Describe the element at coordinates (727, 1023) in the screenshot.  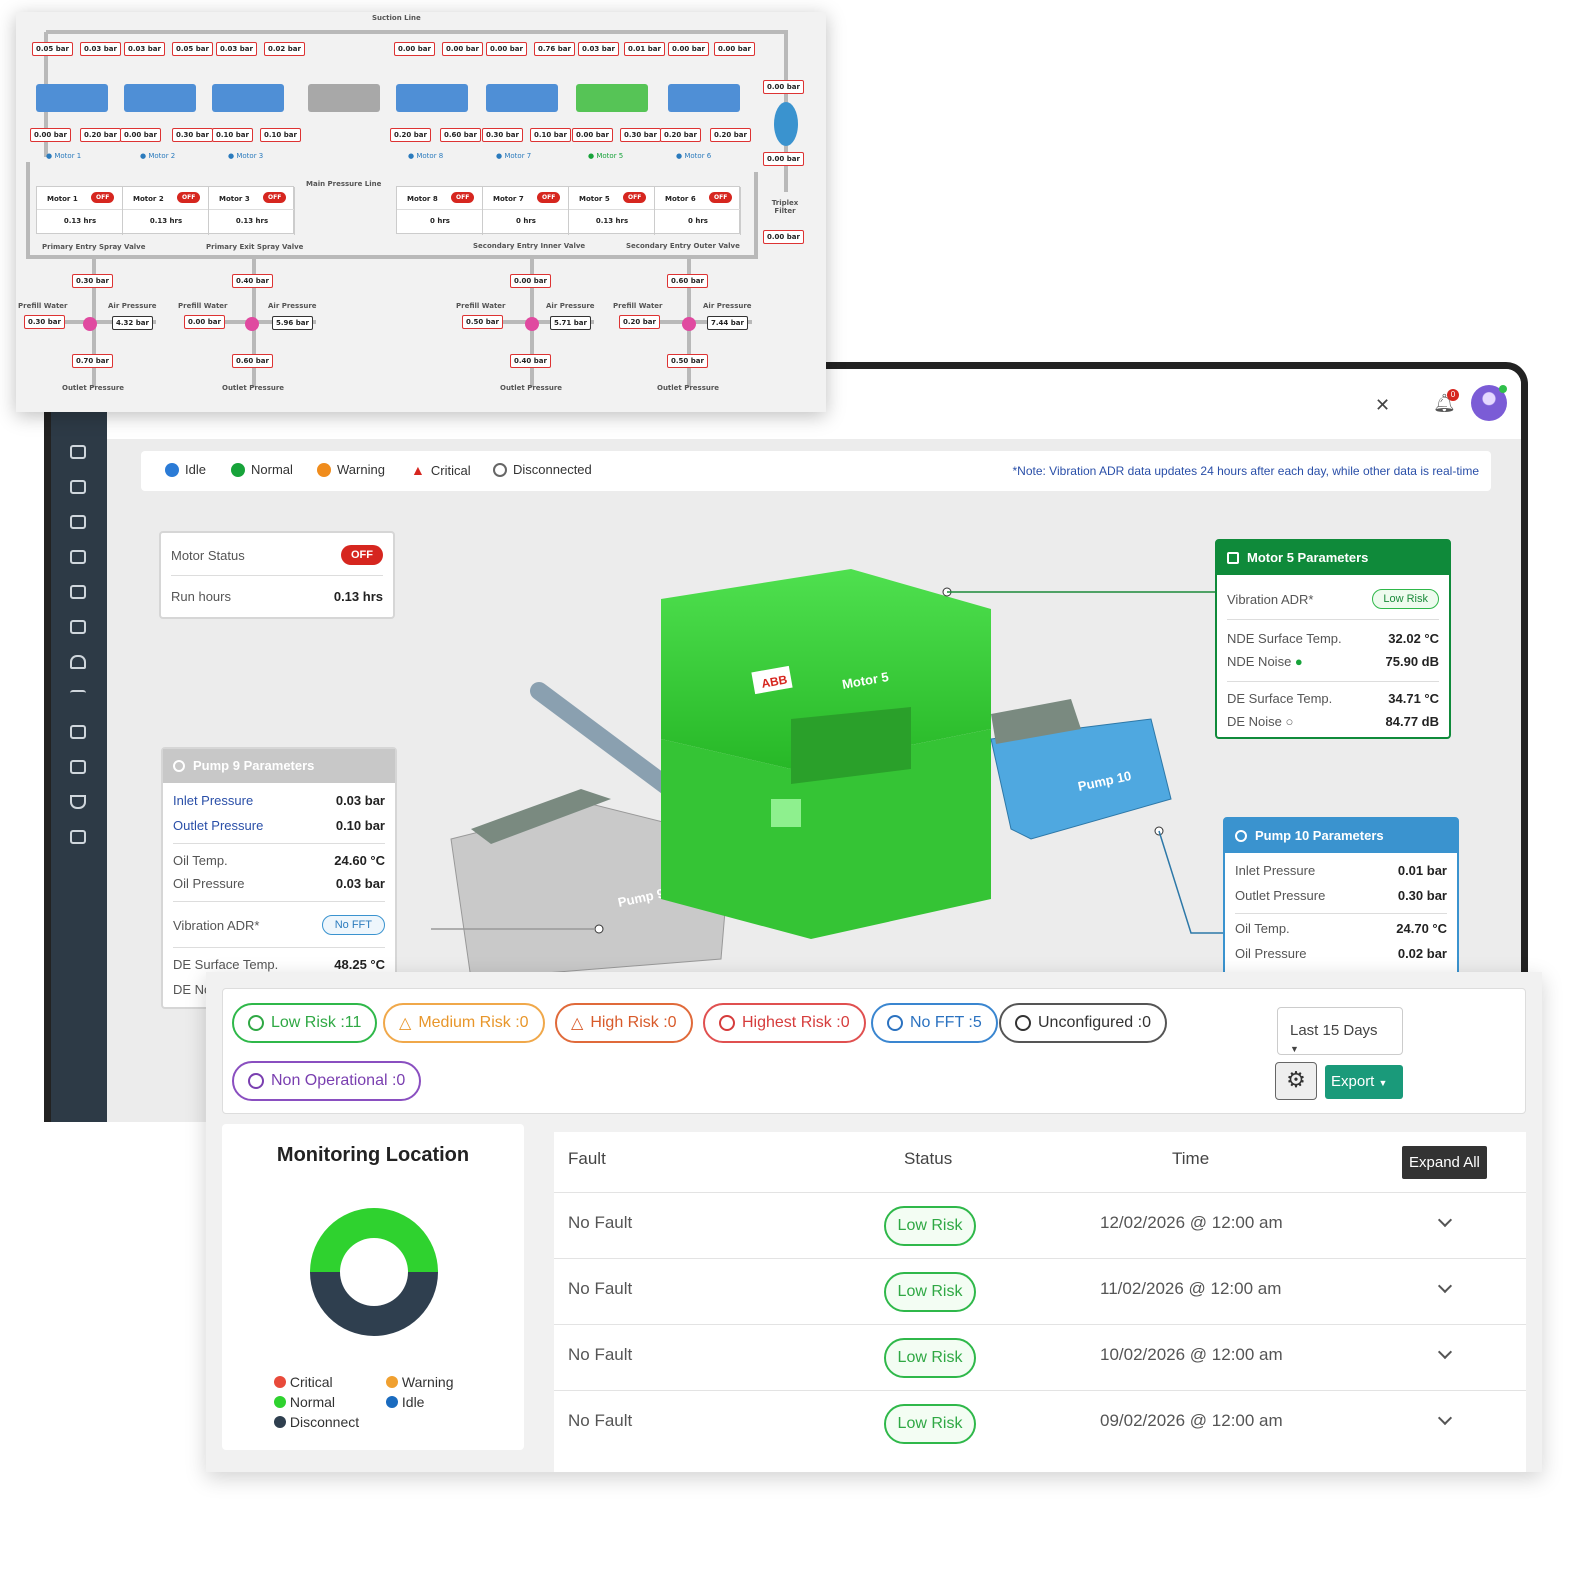
I see `alert-circle-icon` at that location.